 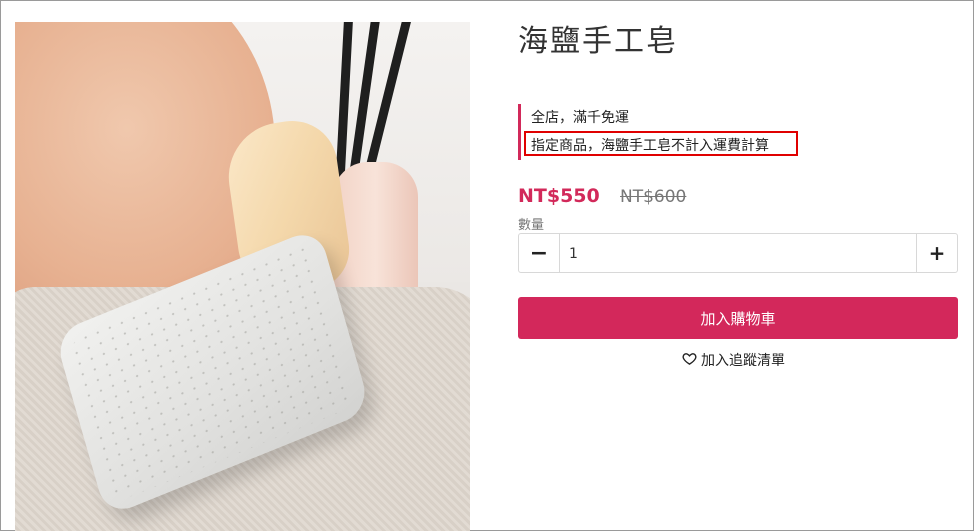 What do you see at coordinates (653, 197) in the screenshot?
I see `original-price: NT$600` at bounding box center [653, 197].